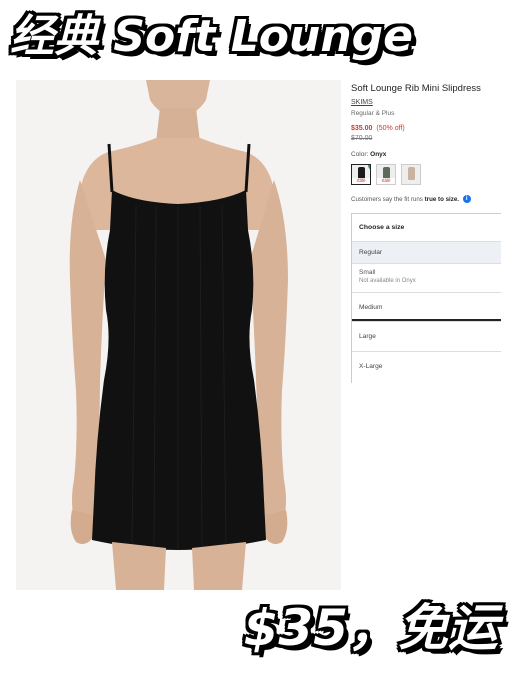  What do you see at coordinates (426, 174) in the screenshot?
I see `color-swatches: Sale ✓ Sale` at bounding box center [426, 174].